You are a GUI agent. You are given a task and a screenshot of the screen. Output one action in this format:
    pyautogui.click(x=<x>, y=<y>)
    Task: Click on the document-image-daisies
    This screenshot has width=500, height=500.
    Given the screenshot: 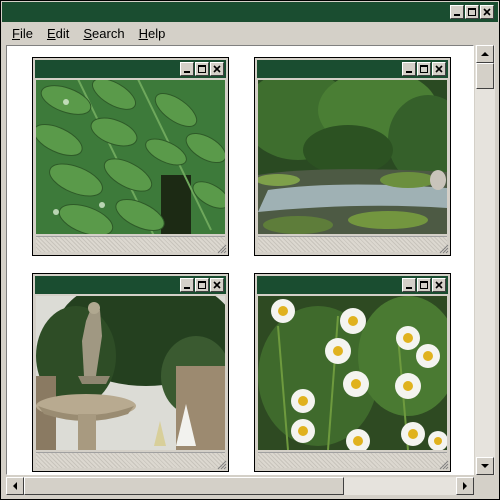 What is the action you would take?
    pyautogui.click(x=352, y=373)
    